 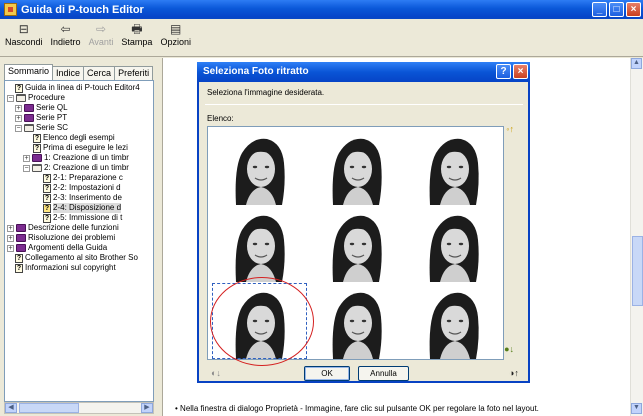 I want to click on back-button: ⇦ Indietro, so click(x=66, y=33).